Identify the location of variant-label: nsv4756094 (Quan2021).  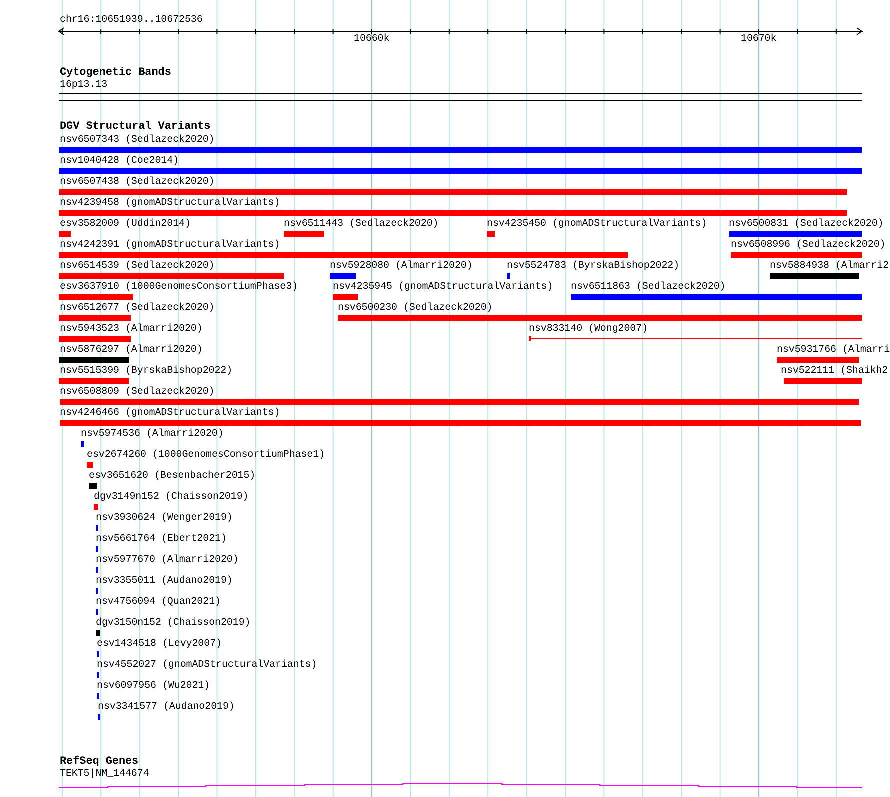
(158, 603).